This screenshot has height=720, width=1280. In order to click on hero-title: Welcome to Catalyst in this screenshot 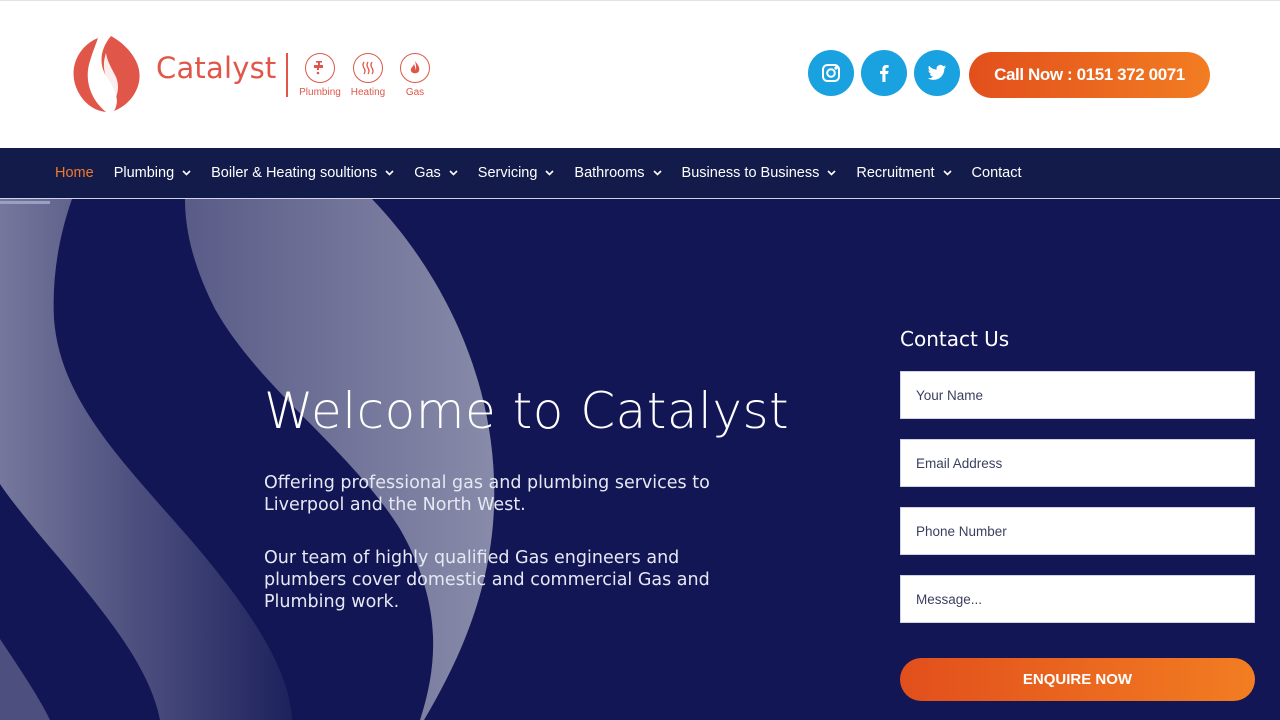, I will do `click(527, 411)`.